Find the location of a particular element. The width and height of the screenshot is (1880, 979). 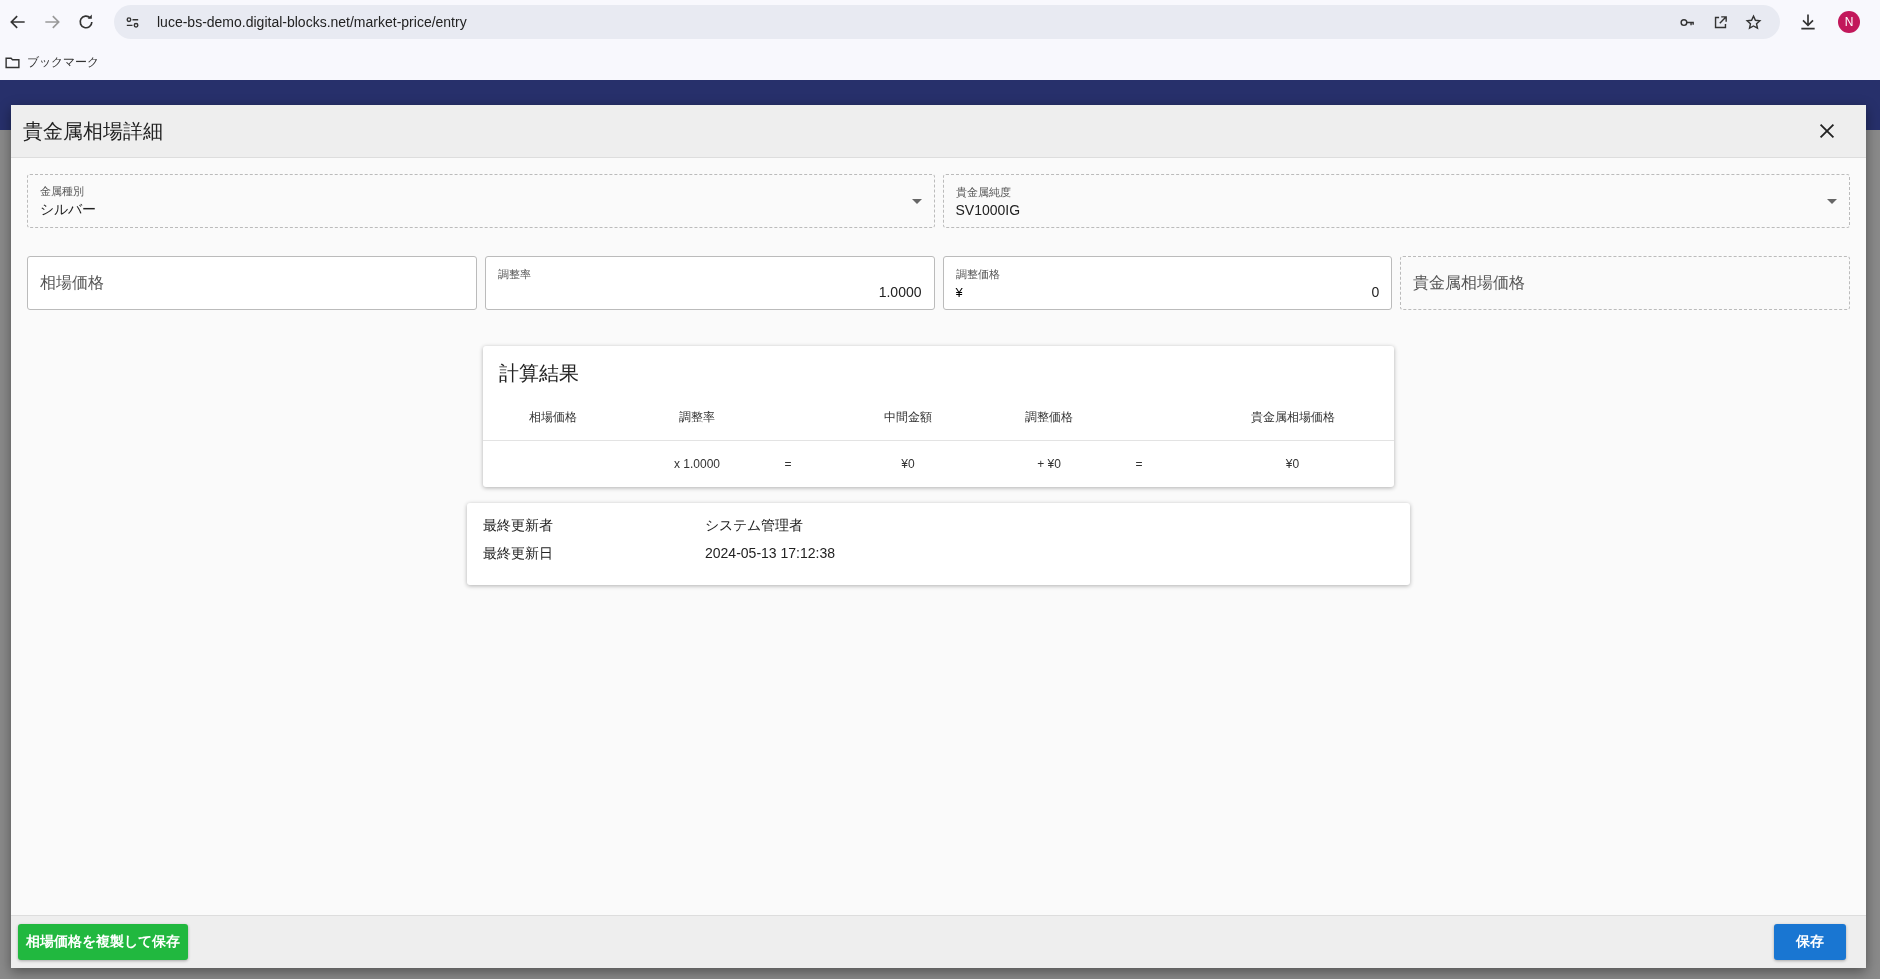

column-header: 貴金属相場価格 is located at coordinates (1292, 417).